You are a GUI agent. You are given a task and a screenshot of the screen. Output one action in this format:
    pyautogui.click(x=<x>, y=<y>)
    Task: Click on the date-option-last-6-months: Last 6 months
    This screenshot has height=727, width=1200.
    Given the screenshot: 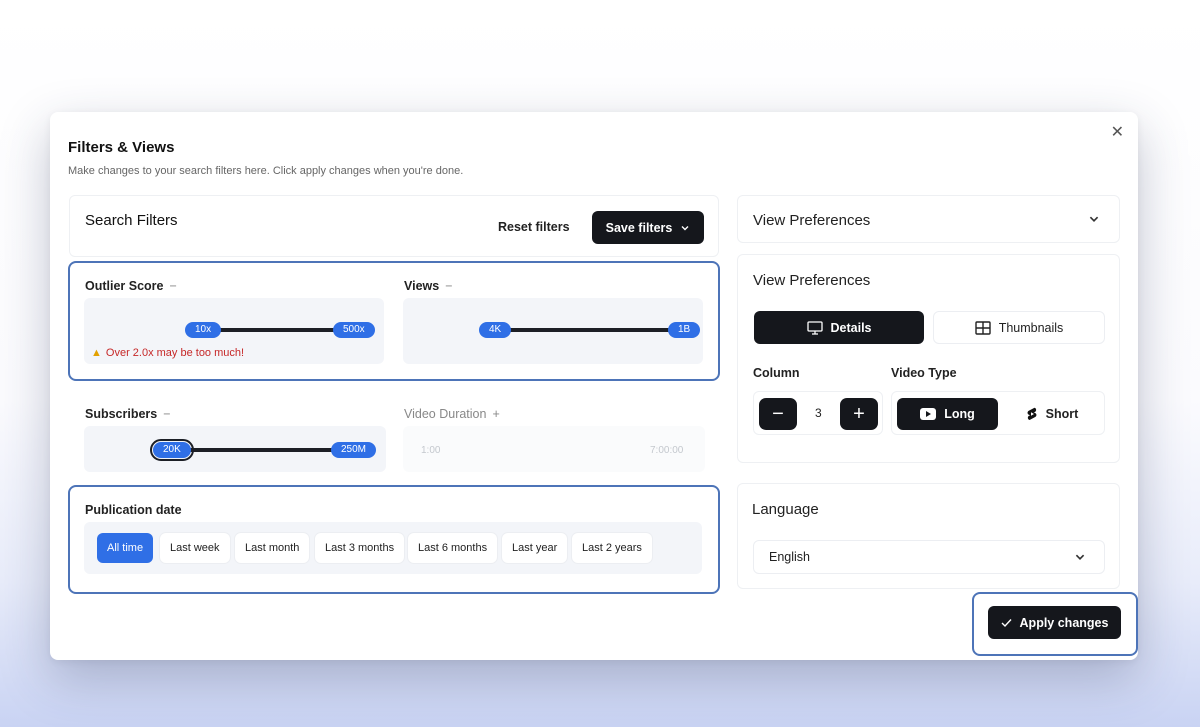 What is the action you would take?
    pyautogui.click(x=453, y=548)
    